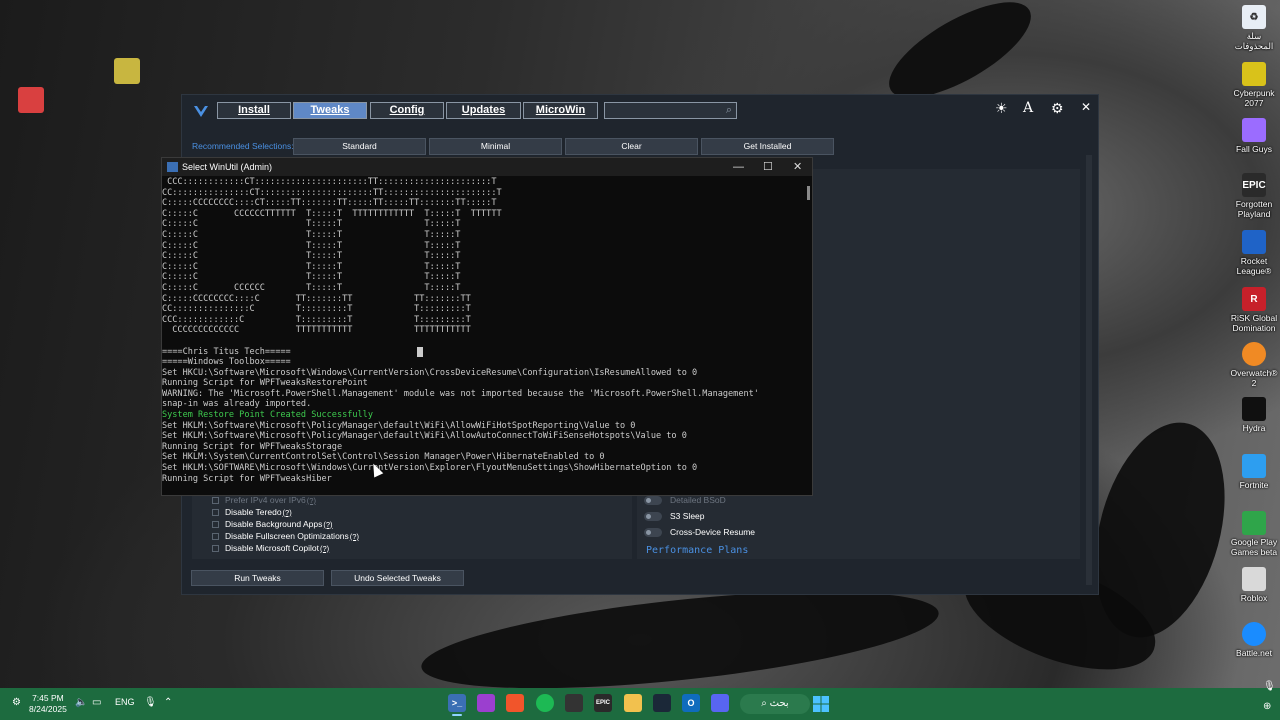 This screenshot has width=1280, height=720. What do you see at coordinates (1254, 409) in the screenshot?
I see `hydra-icon` at bounding box center [1254, 409].